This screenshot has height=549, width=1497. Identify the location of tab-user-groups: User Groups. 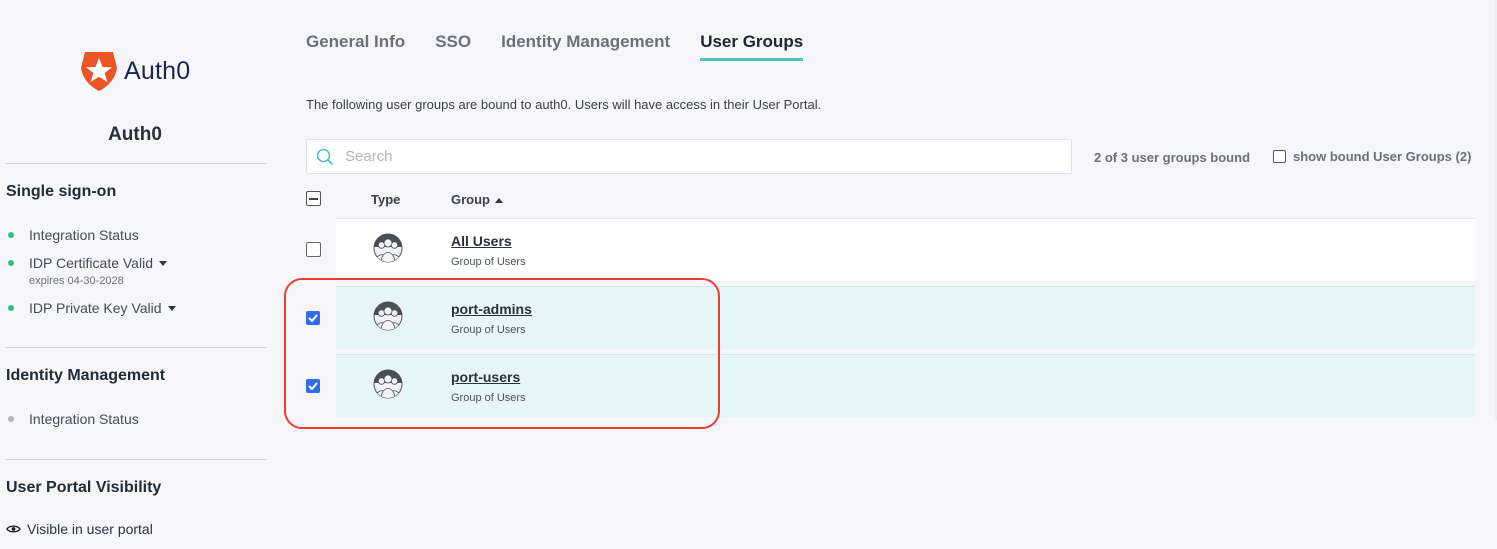
(752, 46).